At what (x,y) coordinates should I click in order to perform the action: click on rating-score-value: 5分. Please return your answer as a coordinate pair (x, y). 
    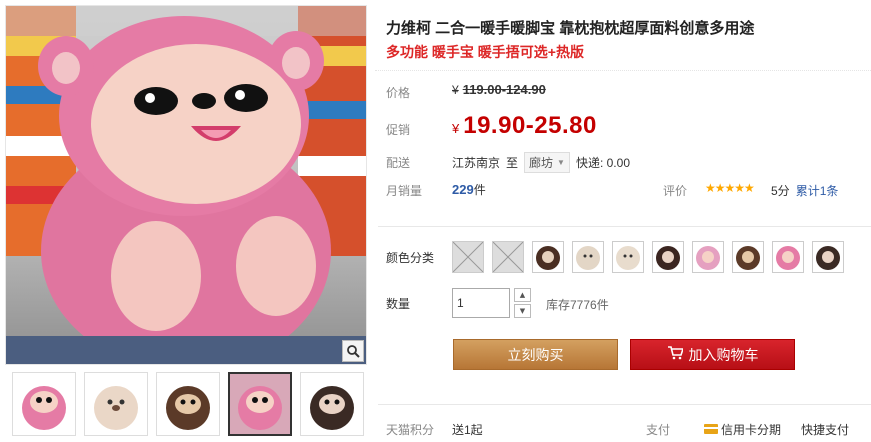
    Looking at the image, I should click on (780, 191).